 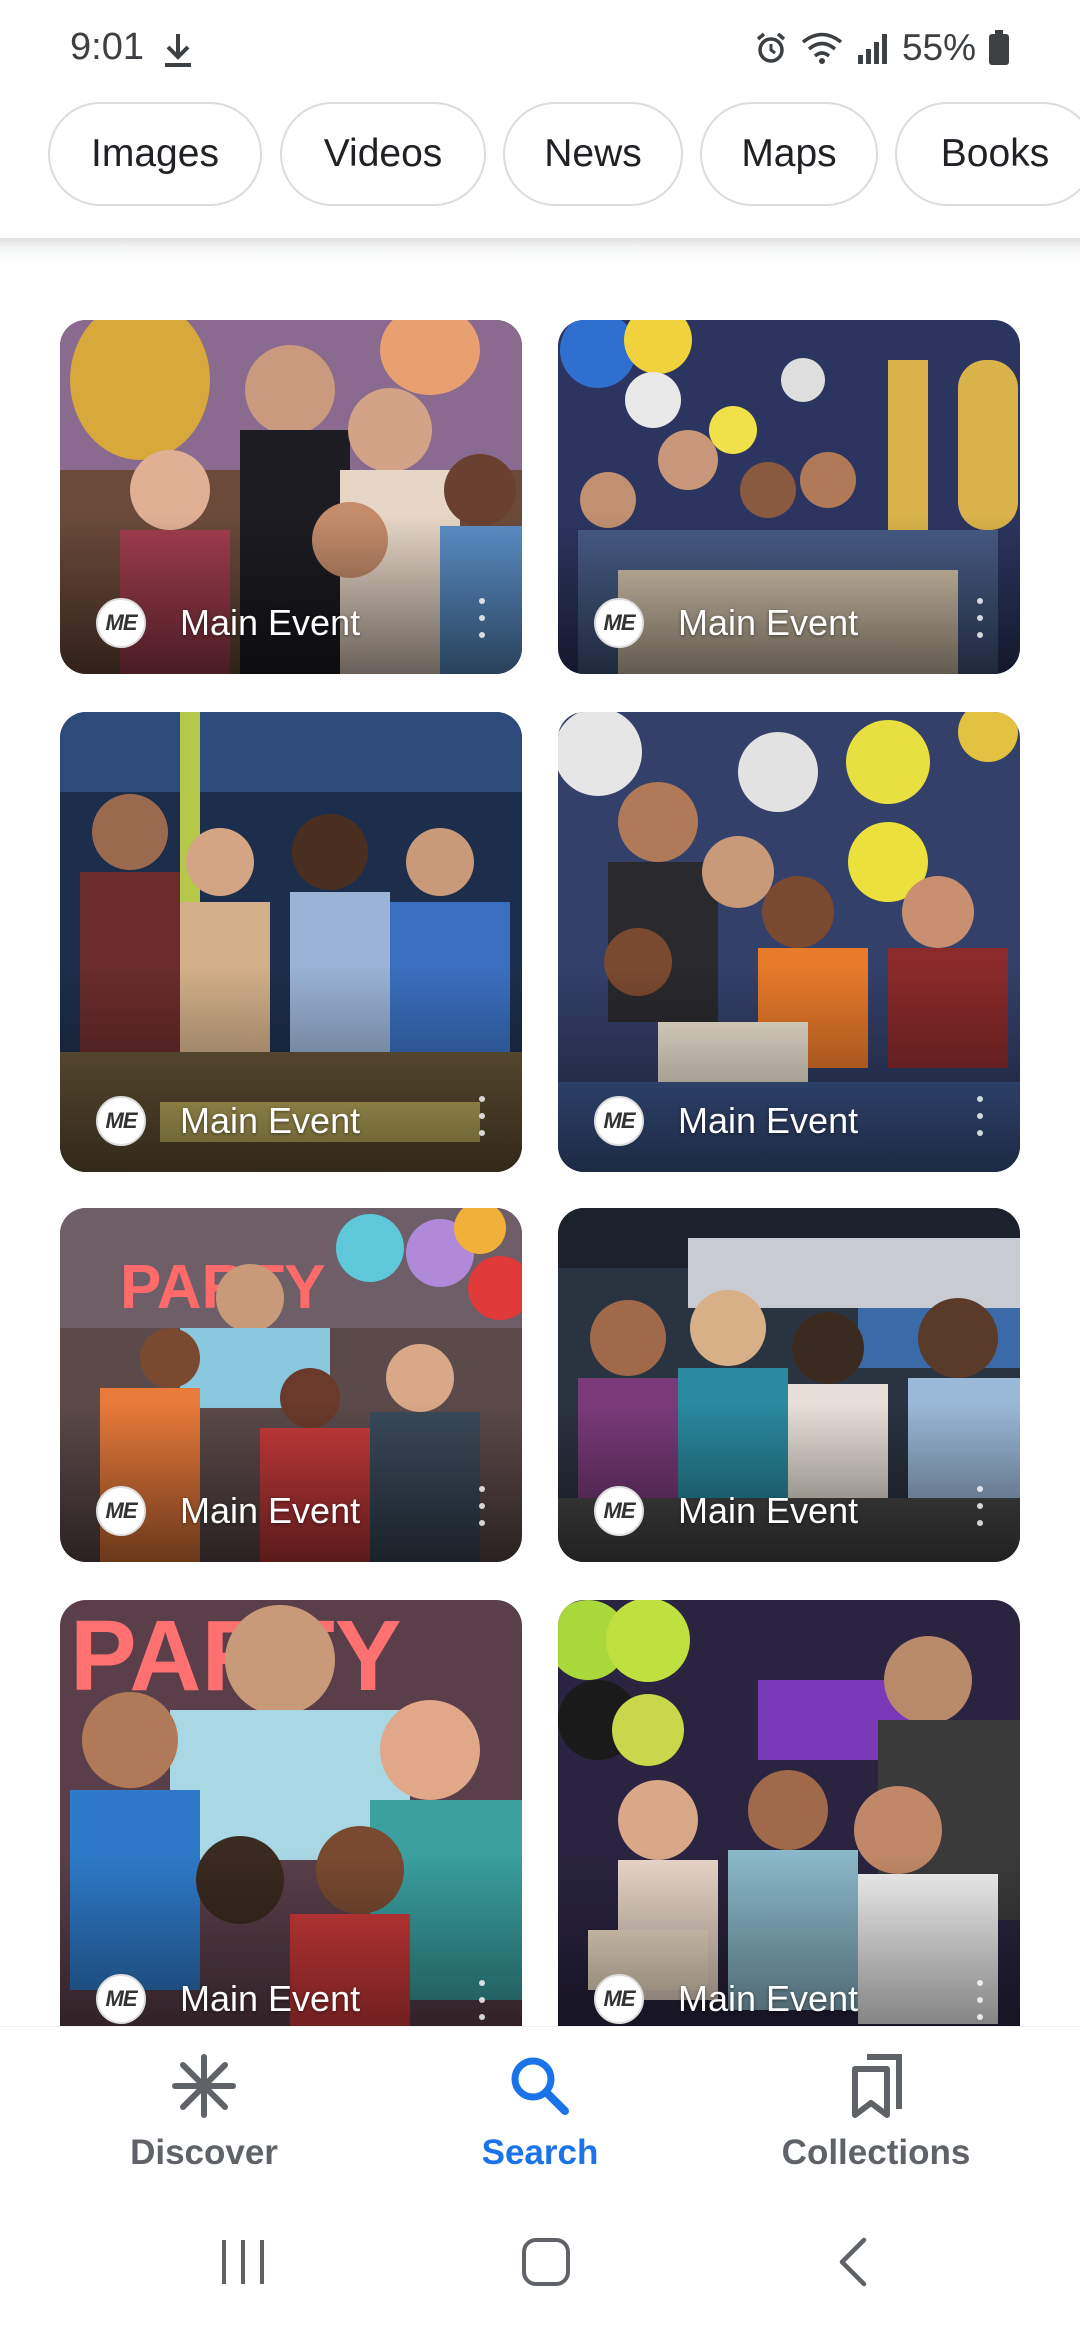 I want to click on status-icons: 55%, so click(x=882, y=48).